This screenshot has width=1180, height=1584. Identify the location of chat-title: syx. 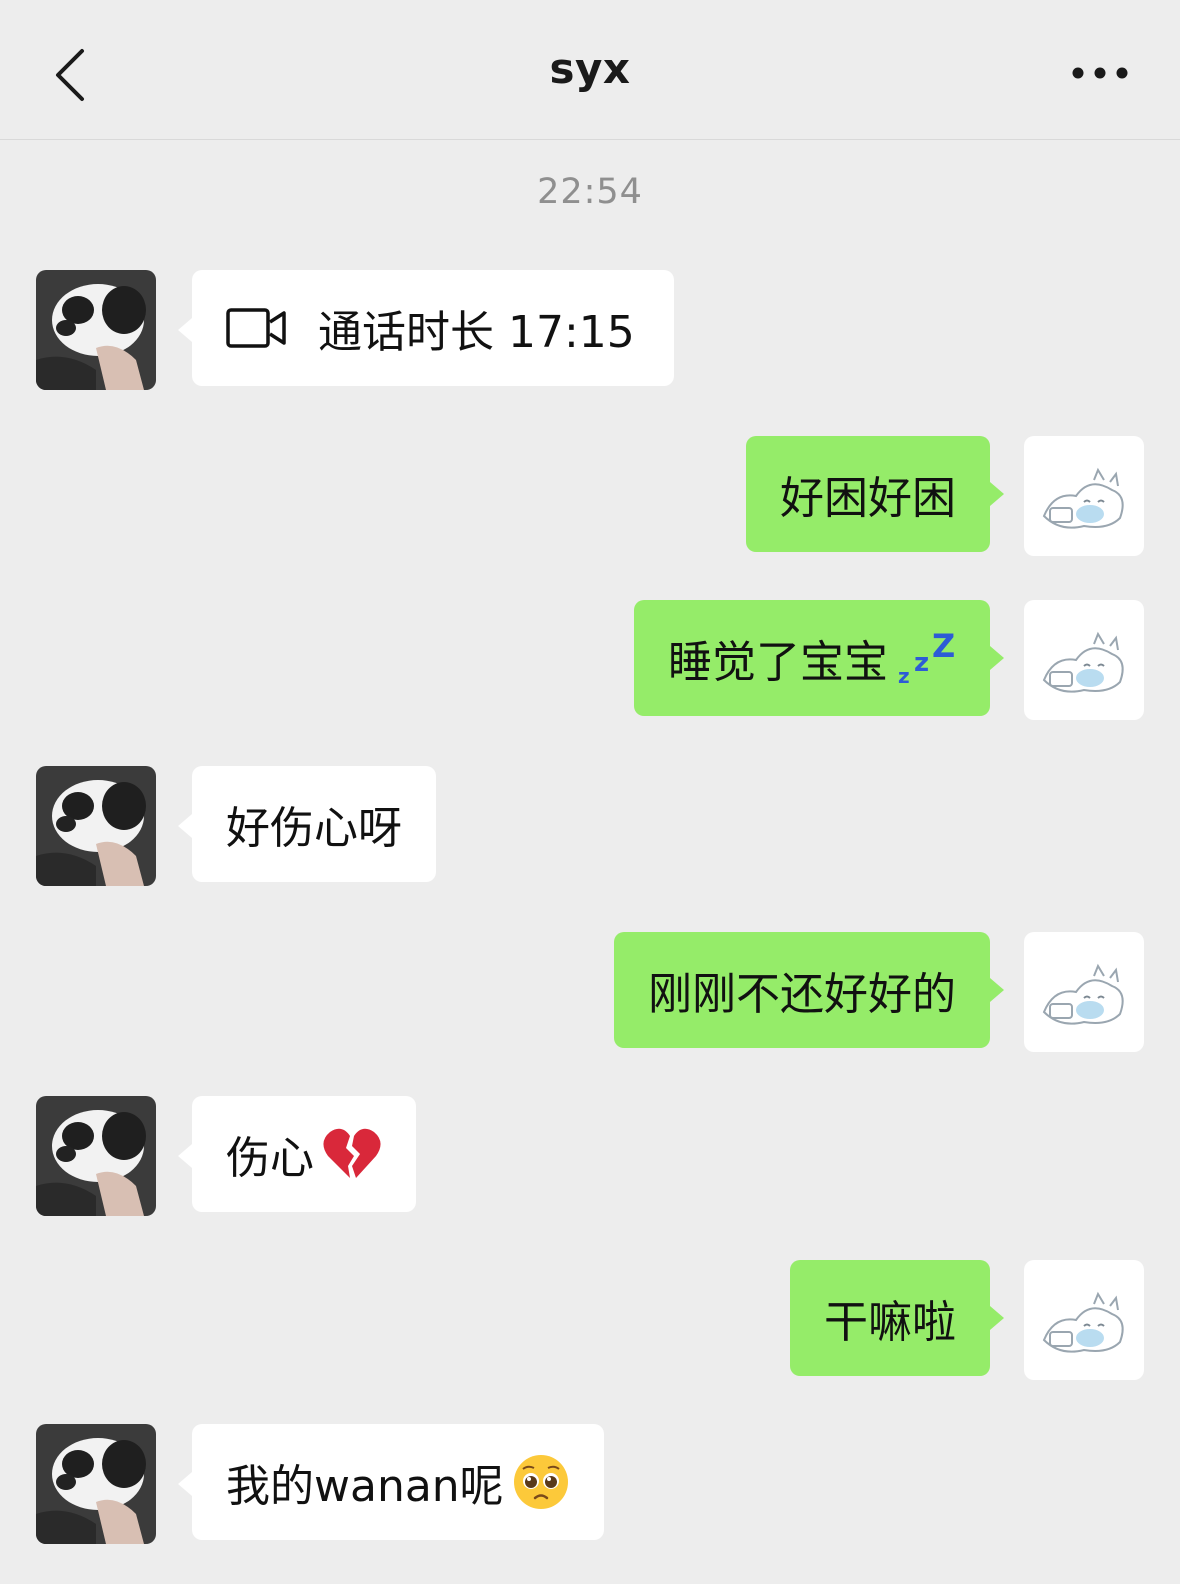
(590, 68).